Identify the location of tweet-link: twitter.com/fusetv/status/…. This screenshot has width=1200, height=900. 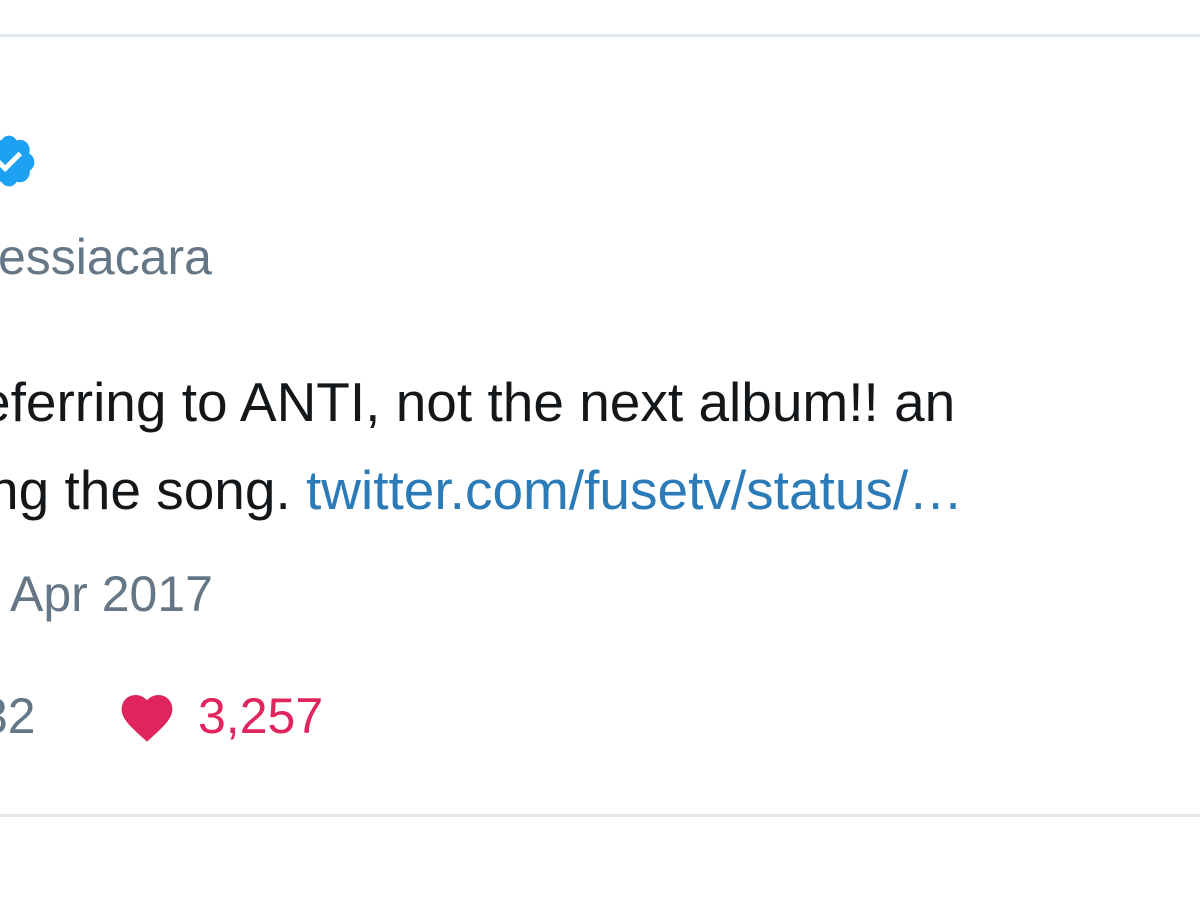
(634, 490).